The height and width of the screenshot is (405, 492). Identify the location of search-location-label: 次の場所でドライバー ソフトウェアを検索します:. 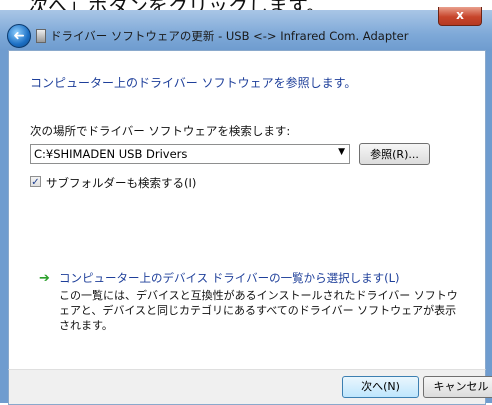
(160, 131).